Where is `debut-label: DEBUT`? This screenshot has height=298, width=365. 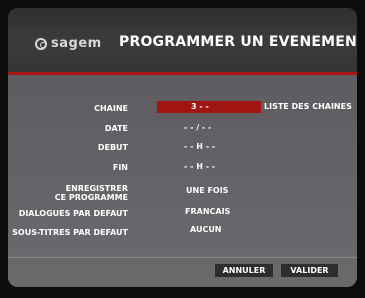
debut-label: DEBUT is located at coordinates (112, 147).